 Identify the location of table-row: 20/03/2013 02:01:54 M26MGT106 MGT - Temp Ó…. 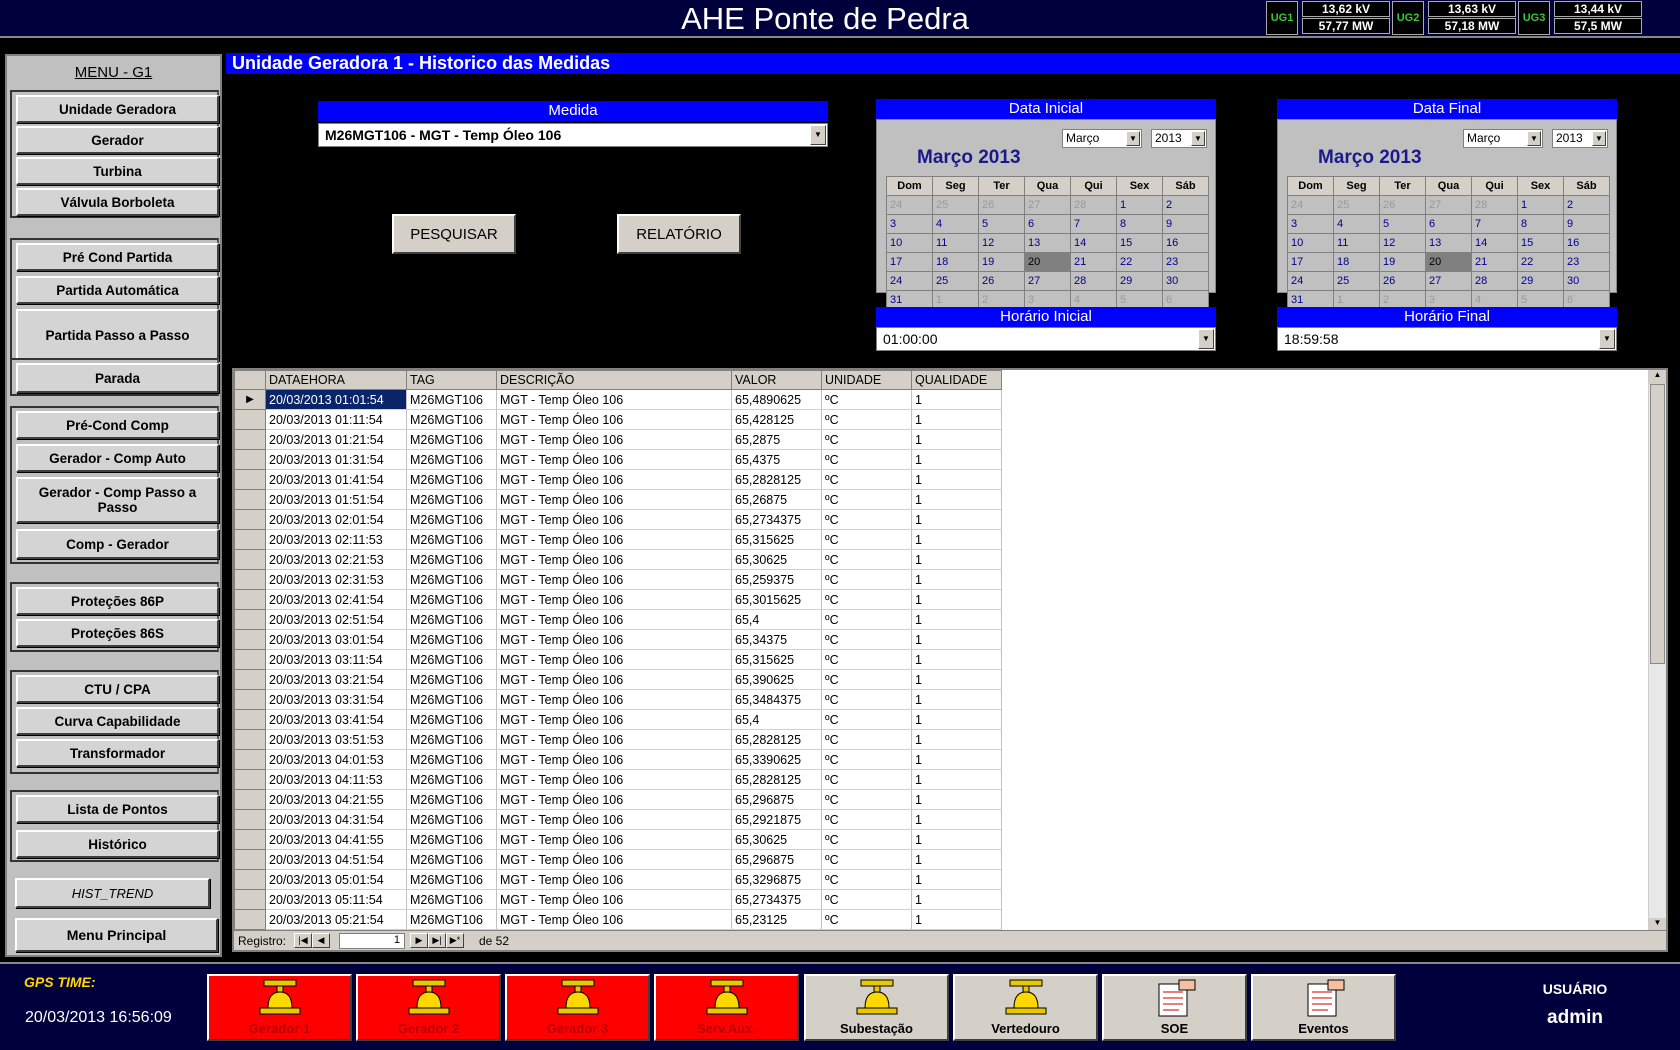
(618, 519).